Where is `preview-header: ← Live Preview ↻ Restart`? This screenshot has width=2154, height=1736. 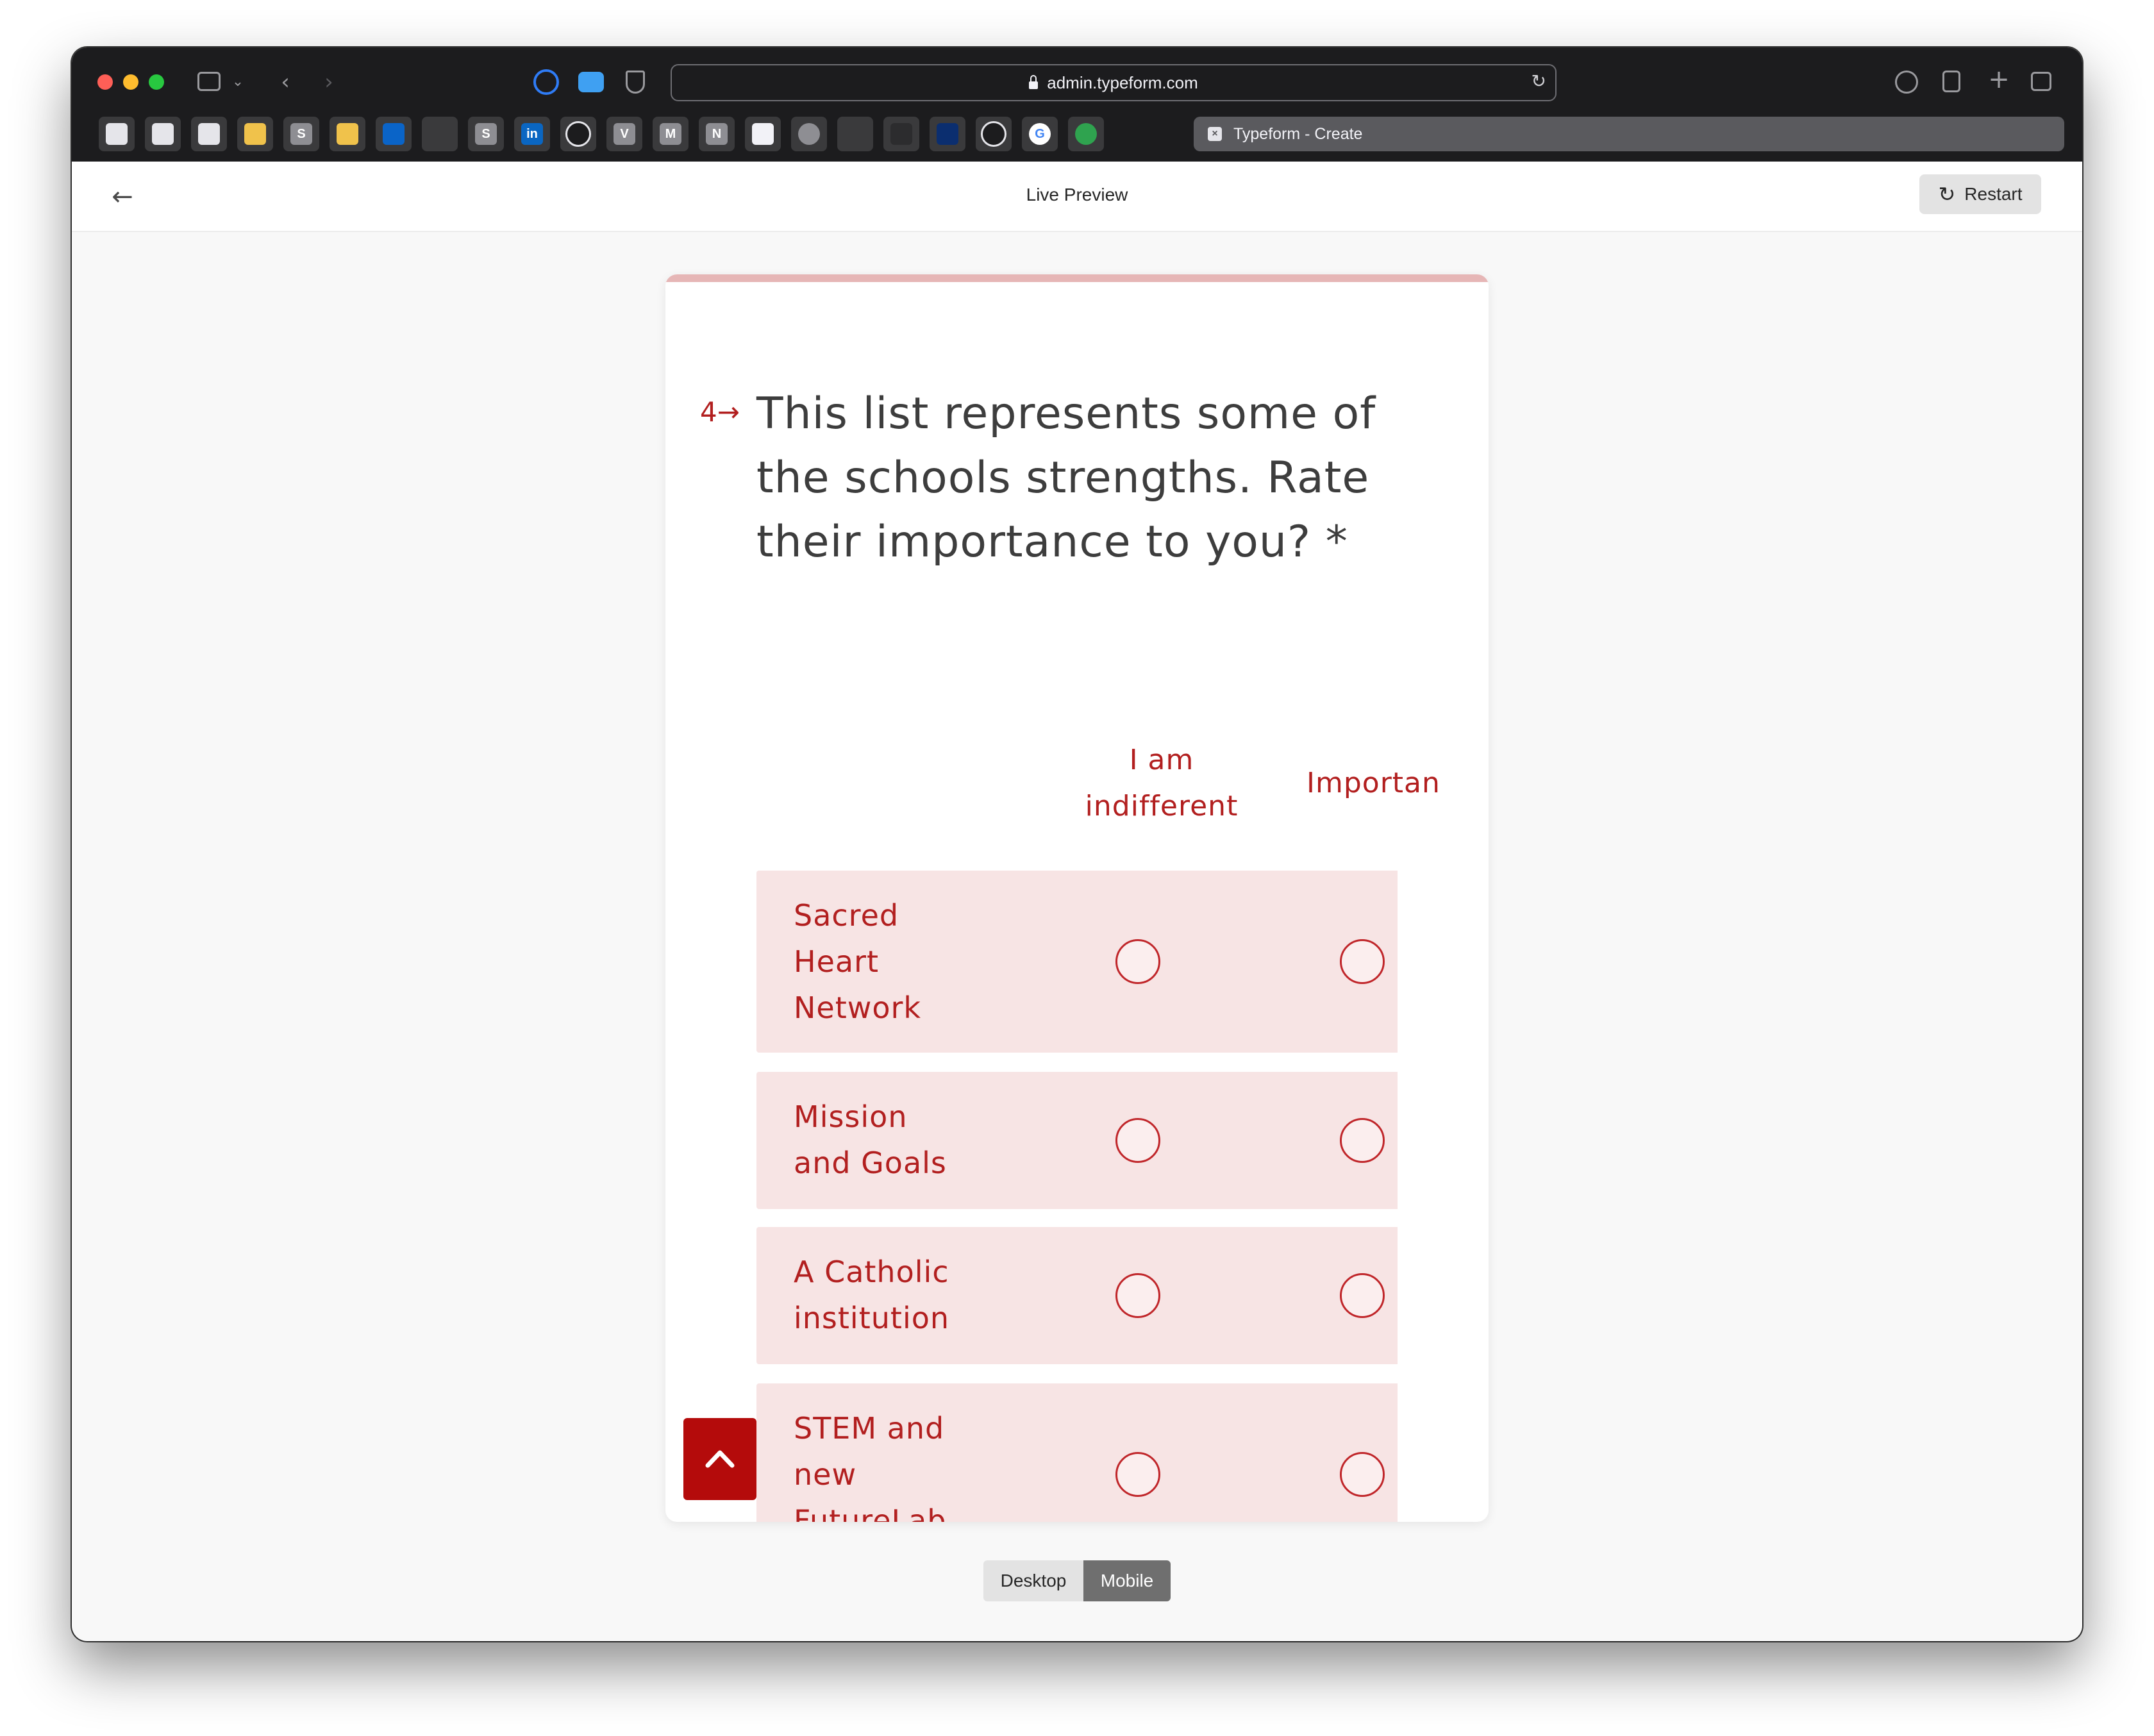 preview-header: ← Live Preview ↻ Restart is located at coordinates (1077, 197).